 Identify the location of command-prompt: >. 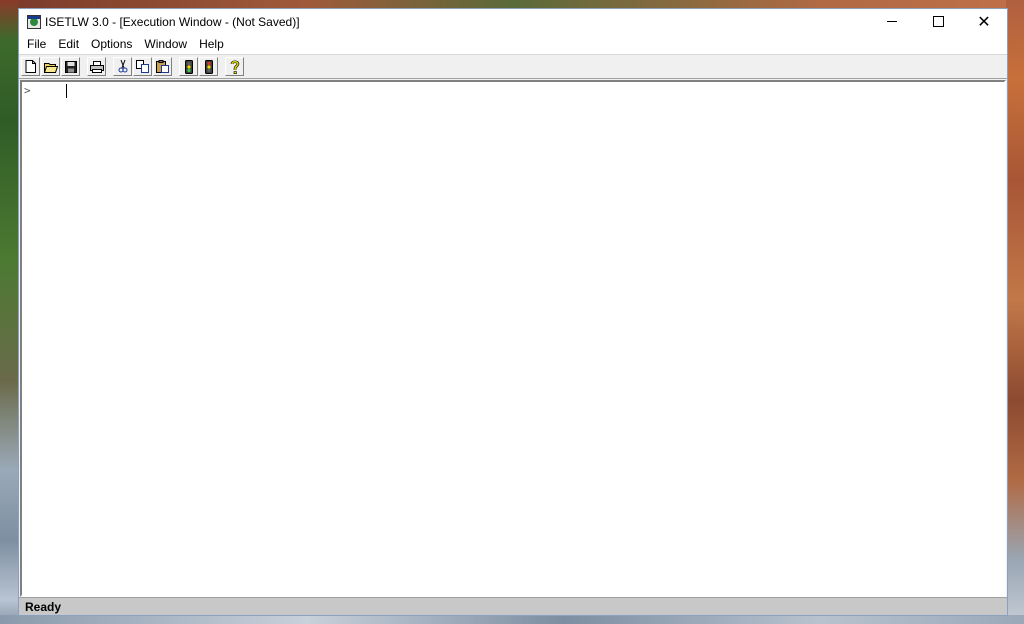
(27, 90).